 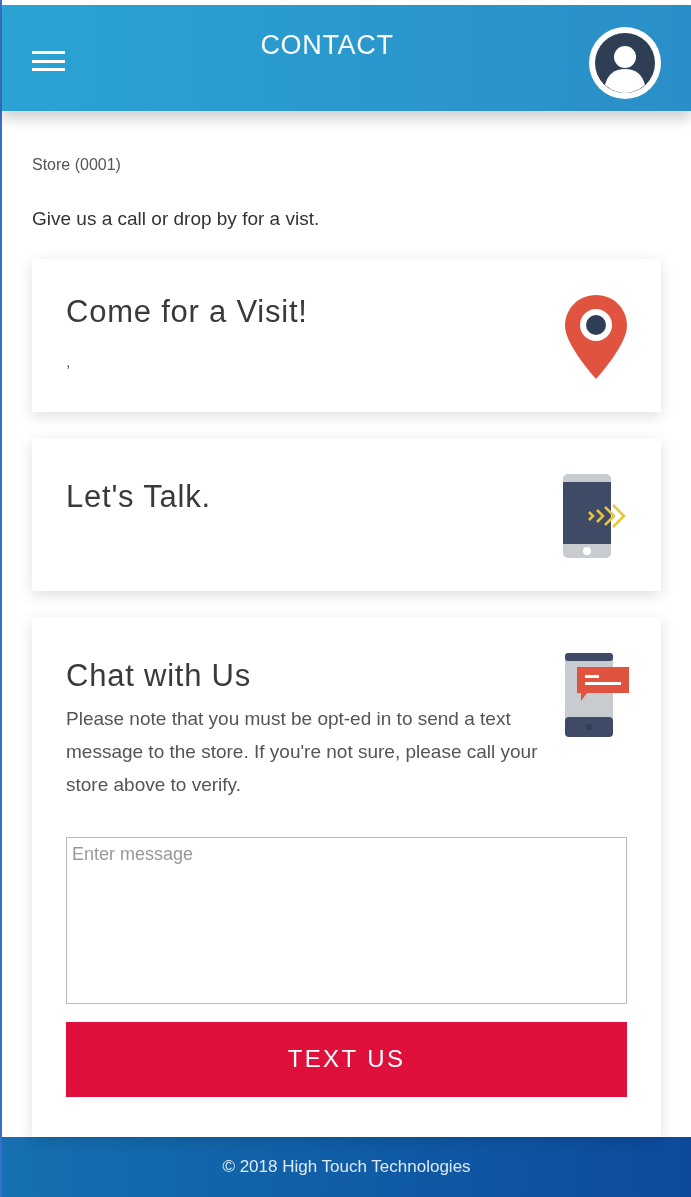 What do you see at coordinates (68, 361) in the screenshot?
I see `address-text: ,` at bounding box center [68, 361].